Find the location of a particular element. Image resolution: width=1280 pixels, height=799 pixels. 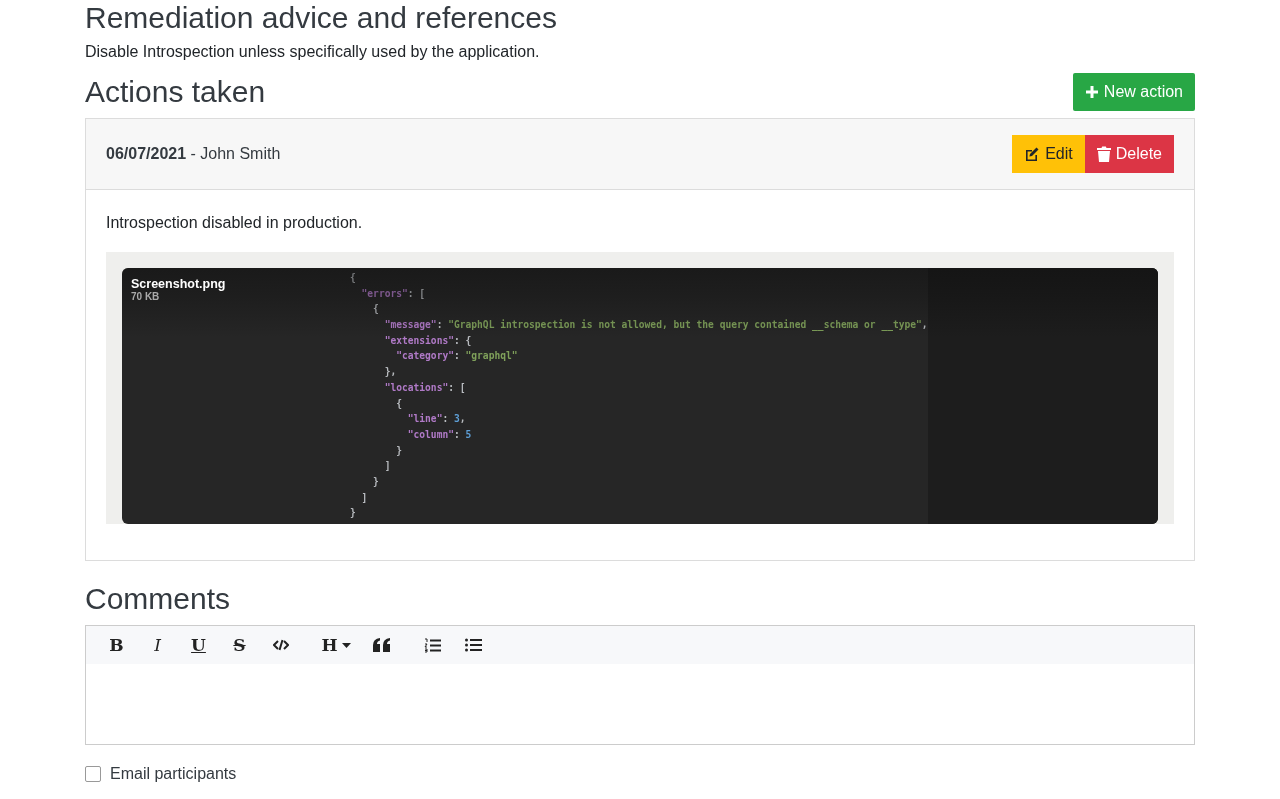

action-meta: 06/07/2021 - John Smith is located at coordinates (193, 154).